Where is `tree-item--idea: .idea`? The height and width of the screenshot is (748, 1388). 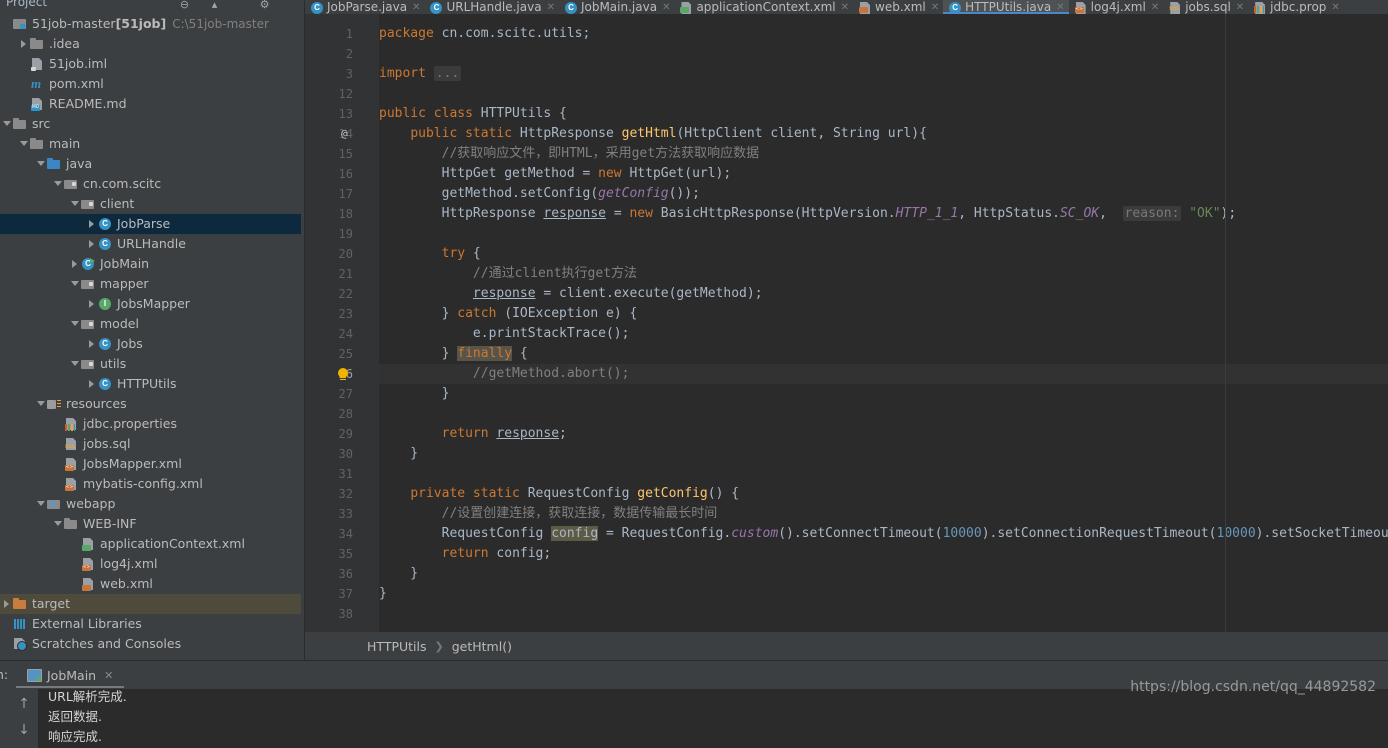
tree-item--idea: .idea is located at coordinates (152, 44).